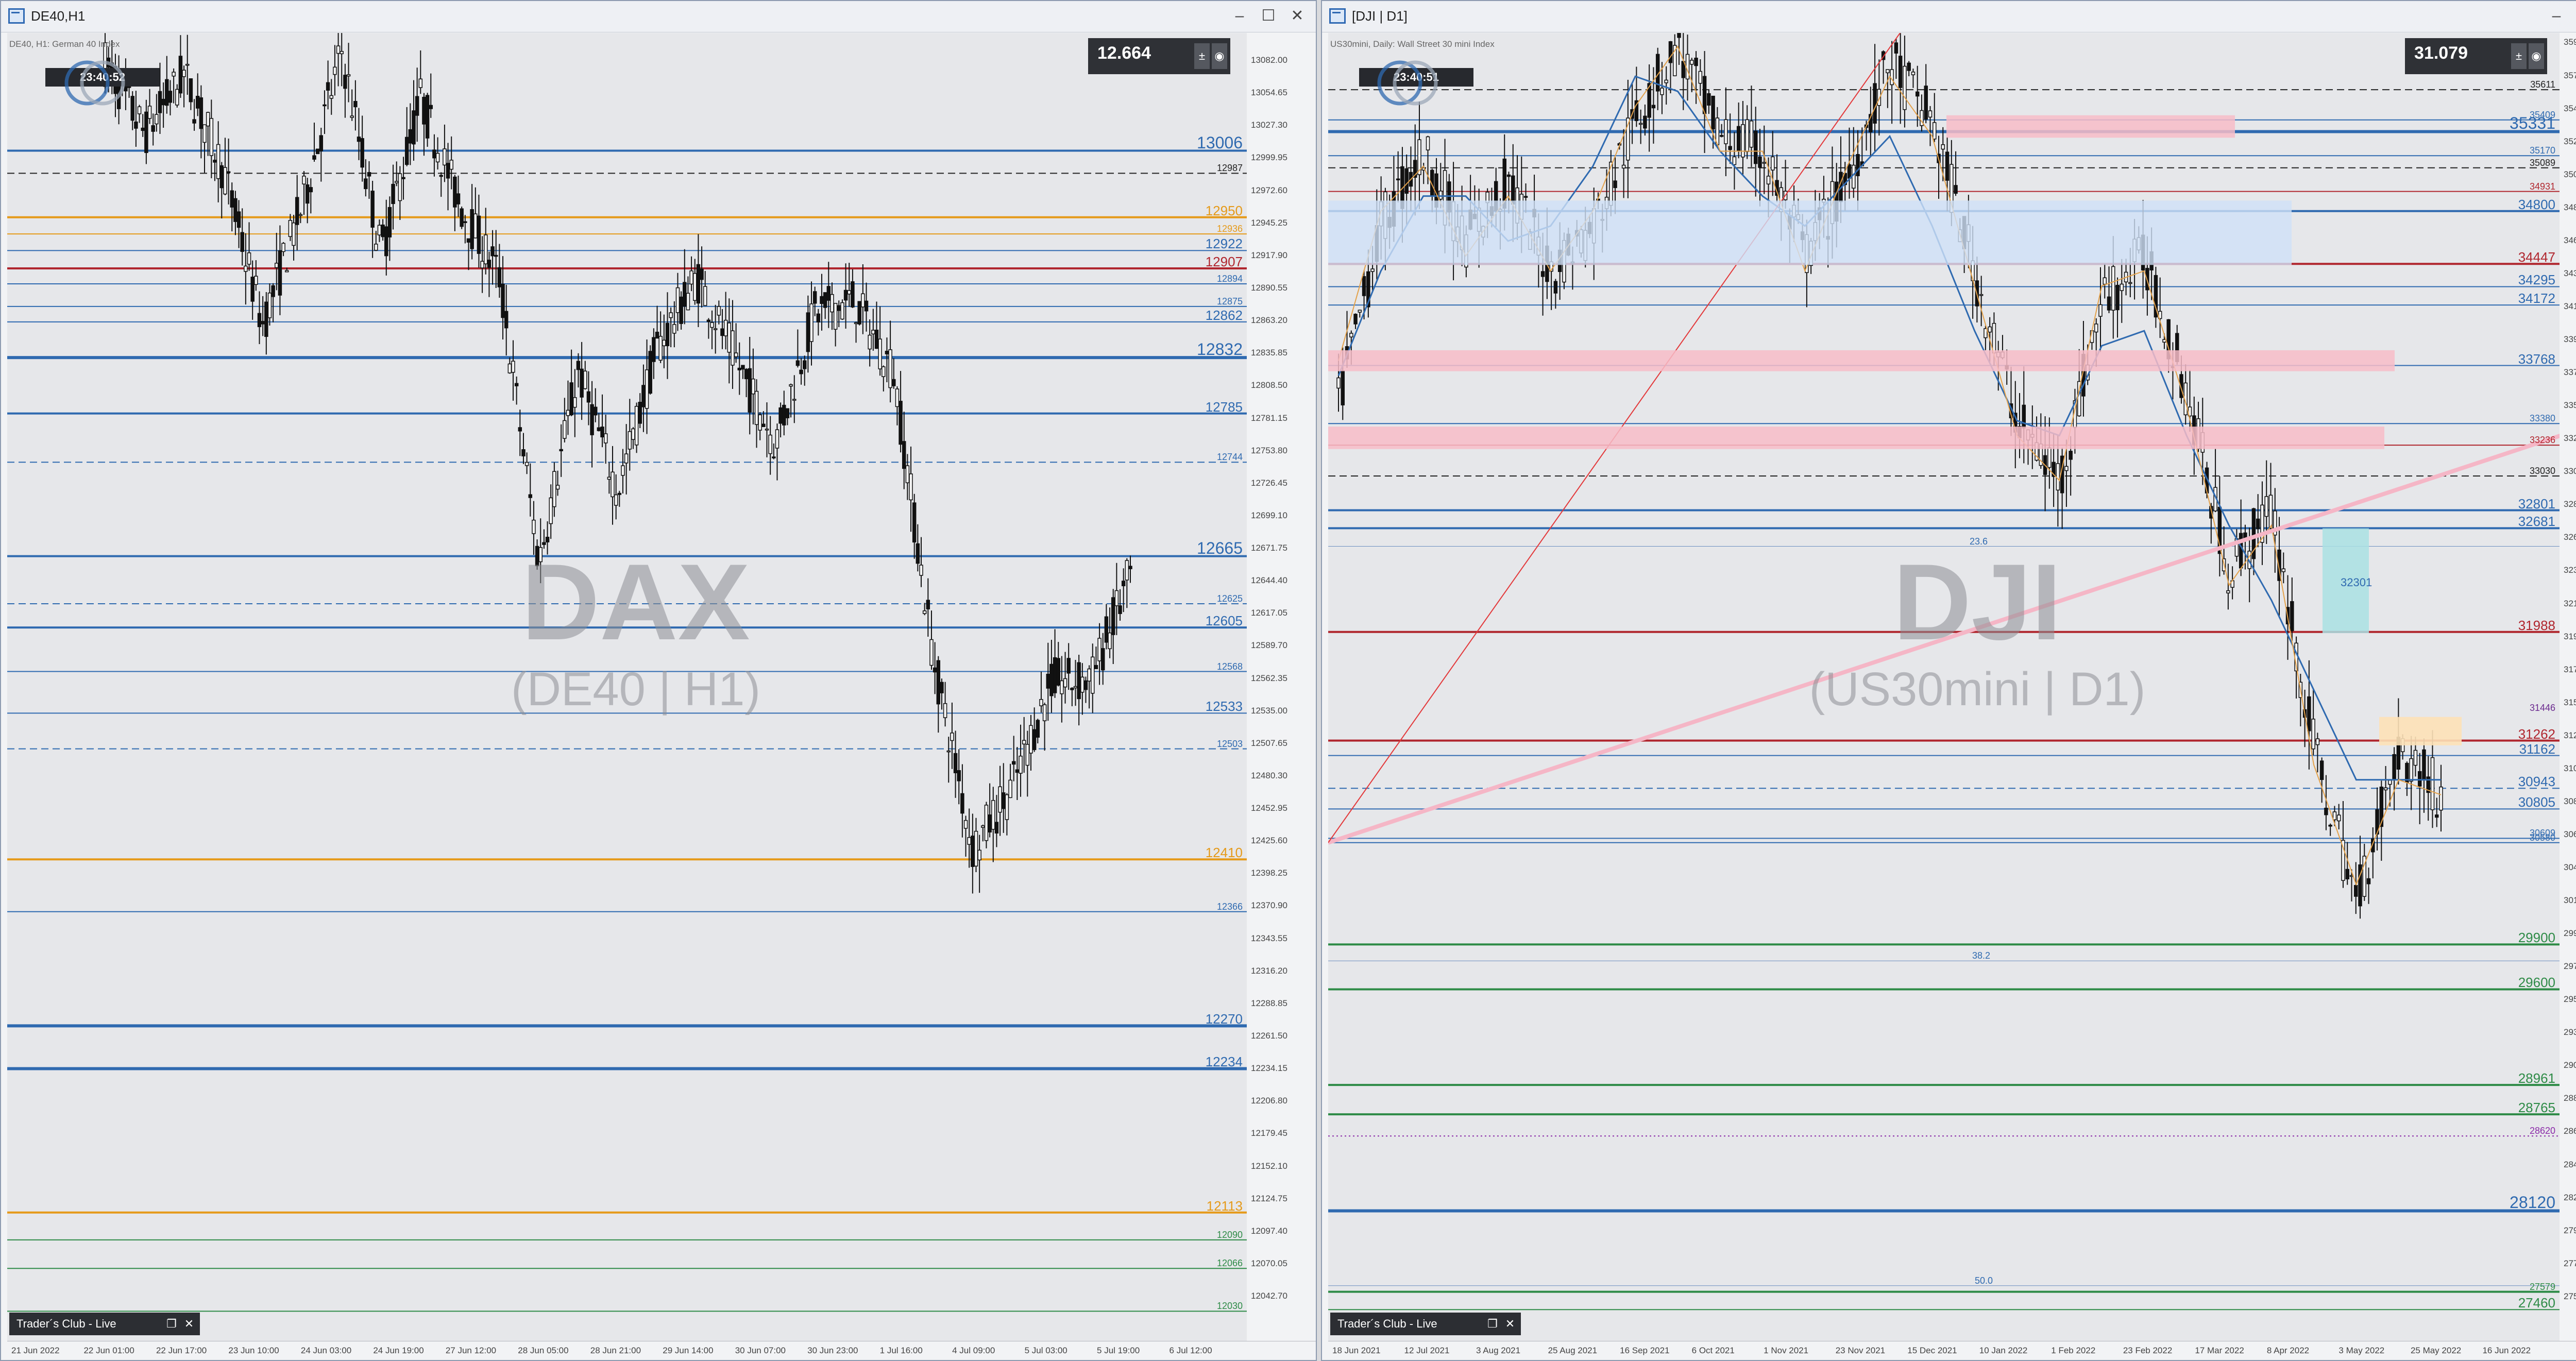 This screenshot has width=2576, height=1361. Describe the element at coordinates (1949, 16) in the screenshot. I see `title-bar: [DJI | D1] – ☐ ✕` at that location.